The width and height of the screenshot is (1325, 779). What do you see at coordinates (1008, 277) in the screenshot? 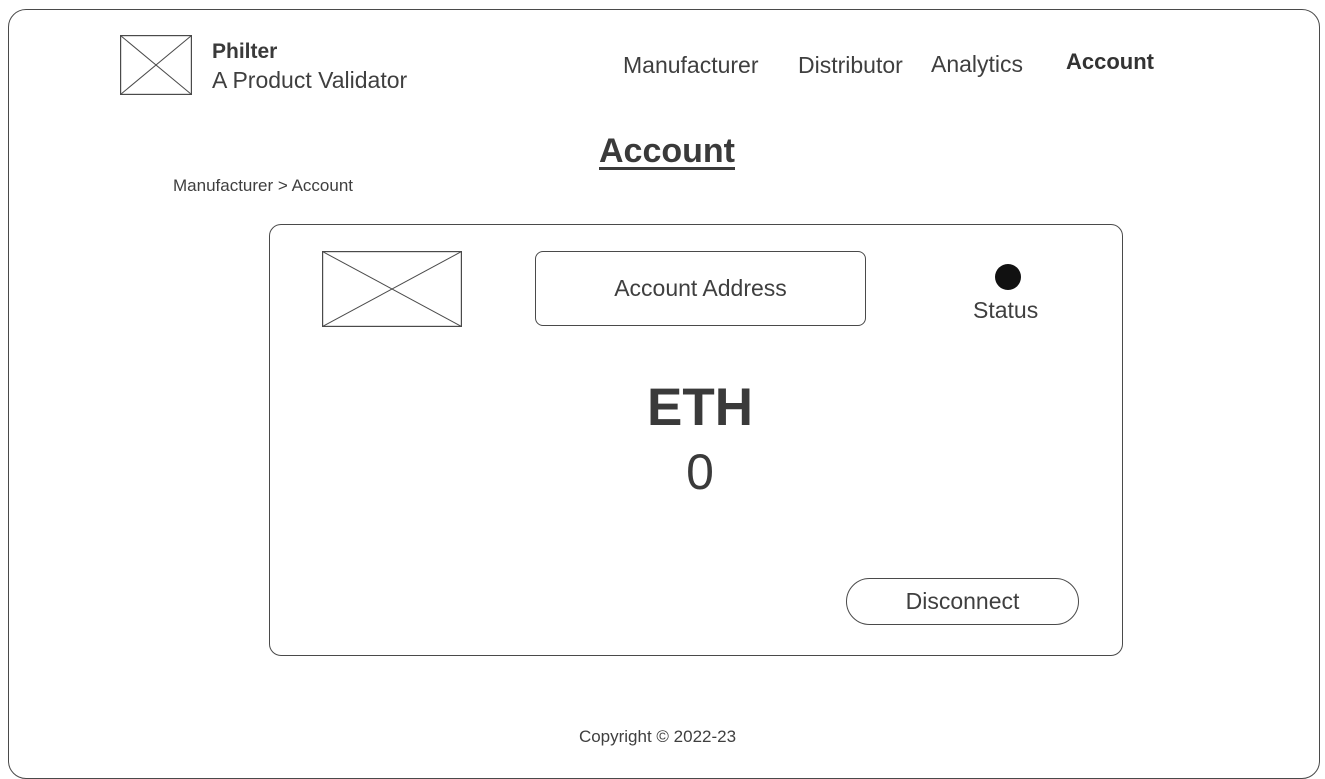
I see `status-indicator-icon` at bounding box center [1008, 277].